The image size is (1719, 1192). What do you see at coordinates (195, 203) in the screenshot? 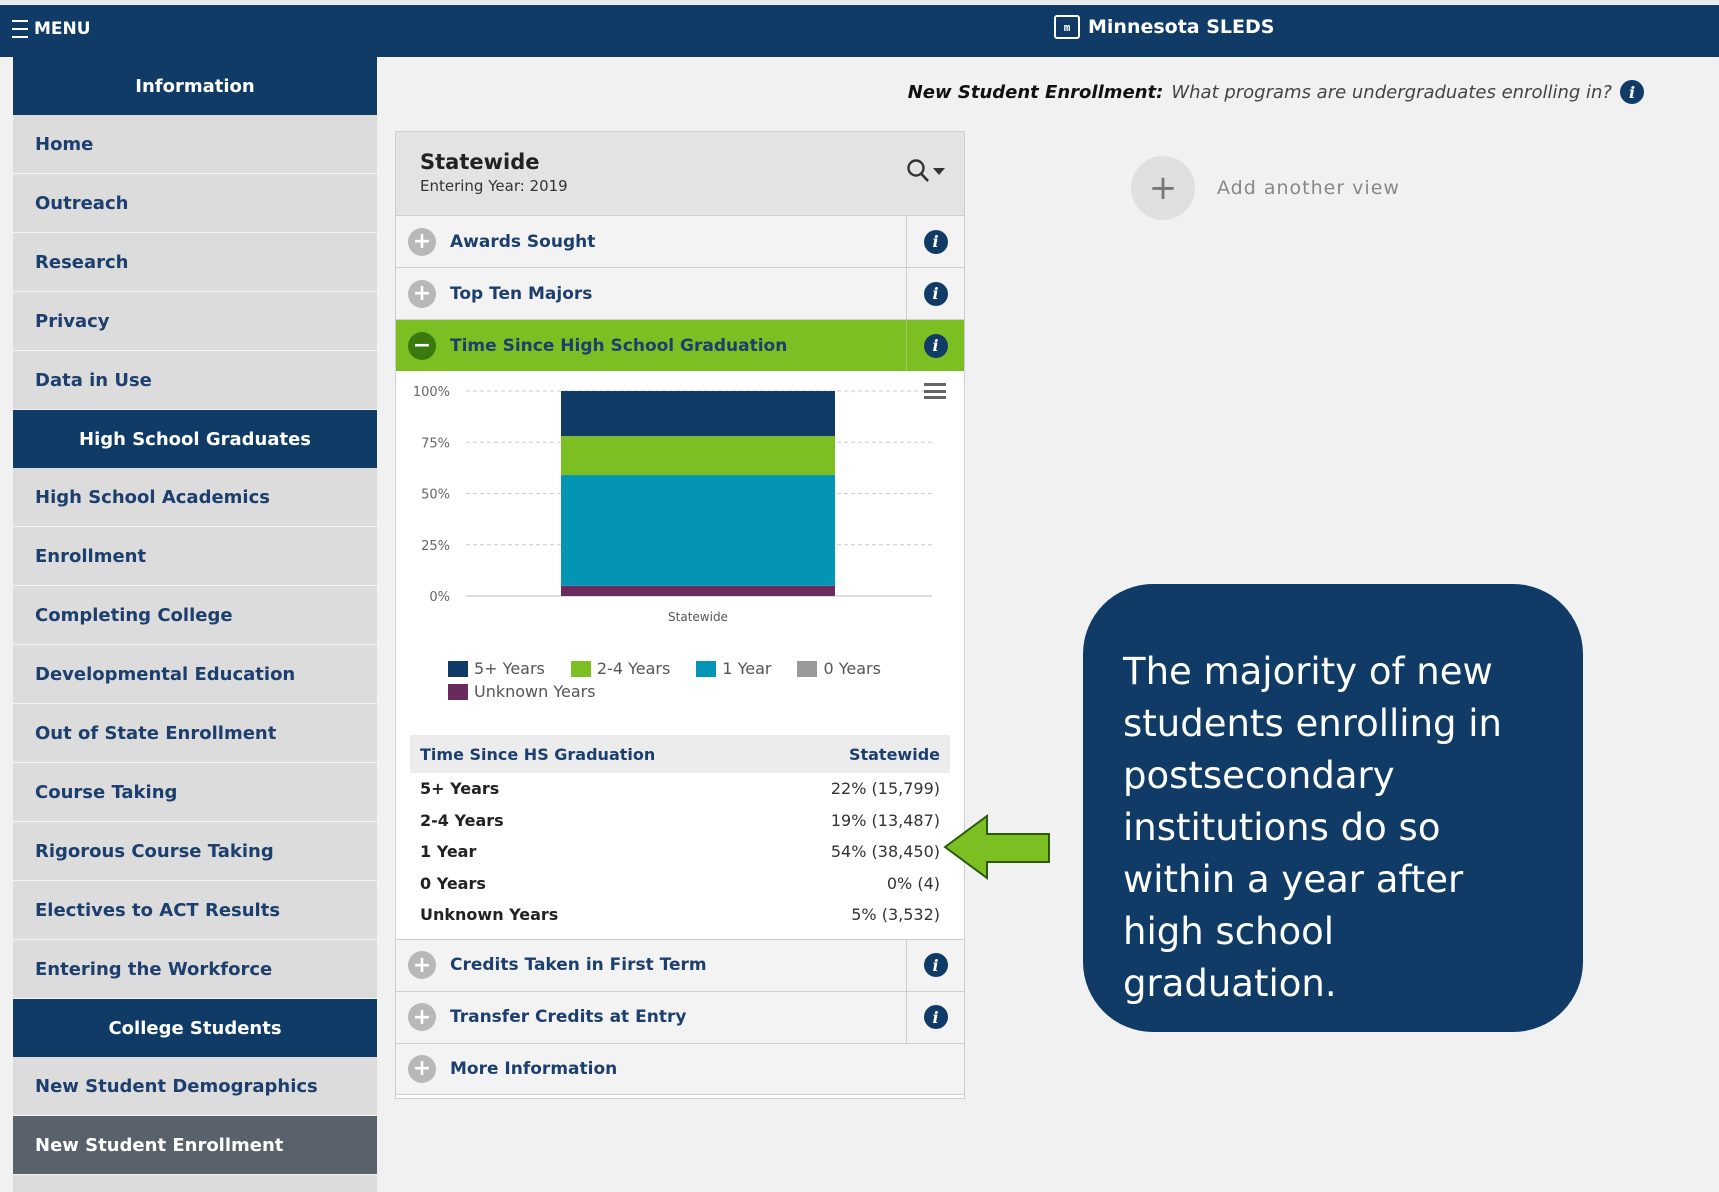
I see `sidebar-item-outreach: Outreach` at bounding box center [195, 203].